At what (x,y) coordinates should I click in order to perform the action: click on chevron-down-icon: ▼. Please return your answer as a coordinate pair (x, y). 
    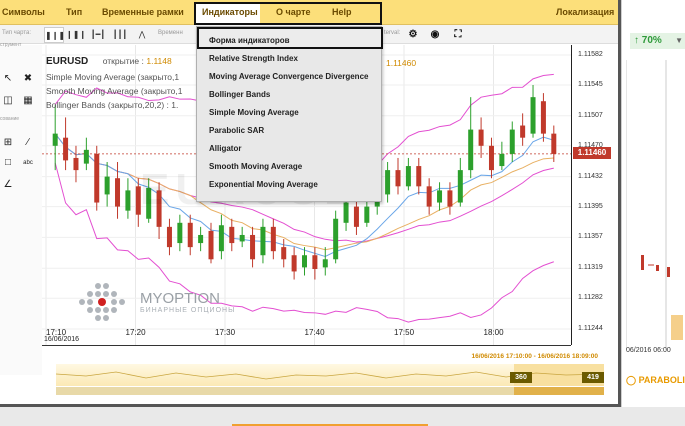
    Looking at the image, I should click on (679, 40).